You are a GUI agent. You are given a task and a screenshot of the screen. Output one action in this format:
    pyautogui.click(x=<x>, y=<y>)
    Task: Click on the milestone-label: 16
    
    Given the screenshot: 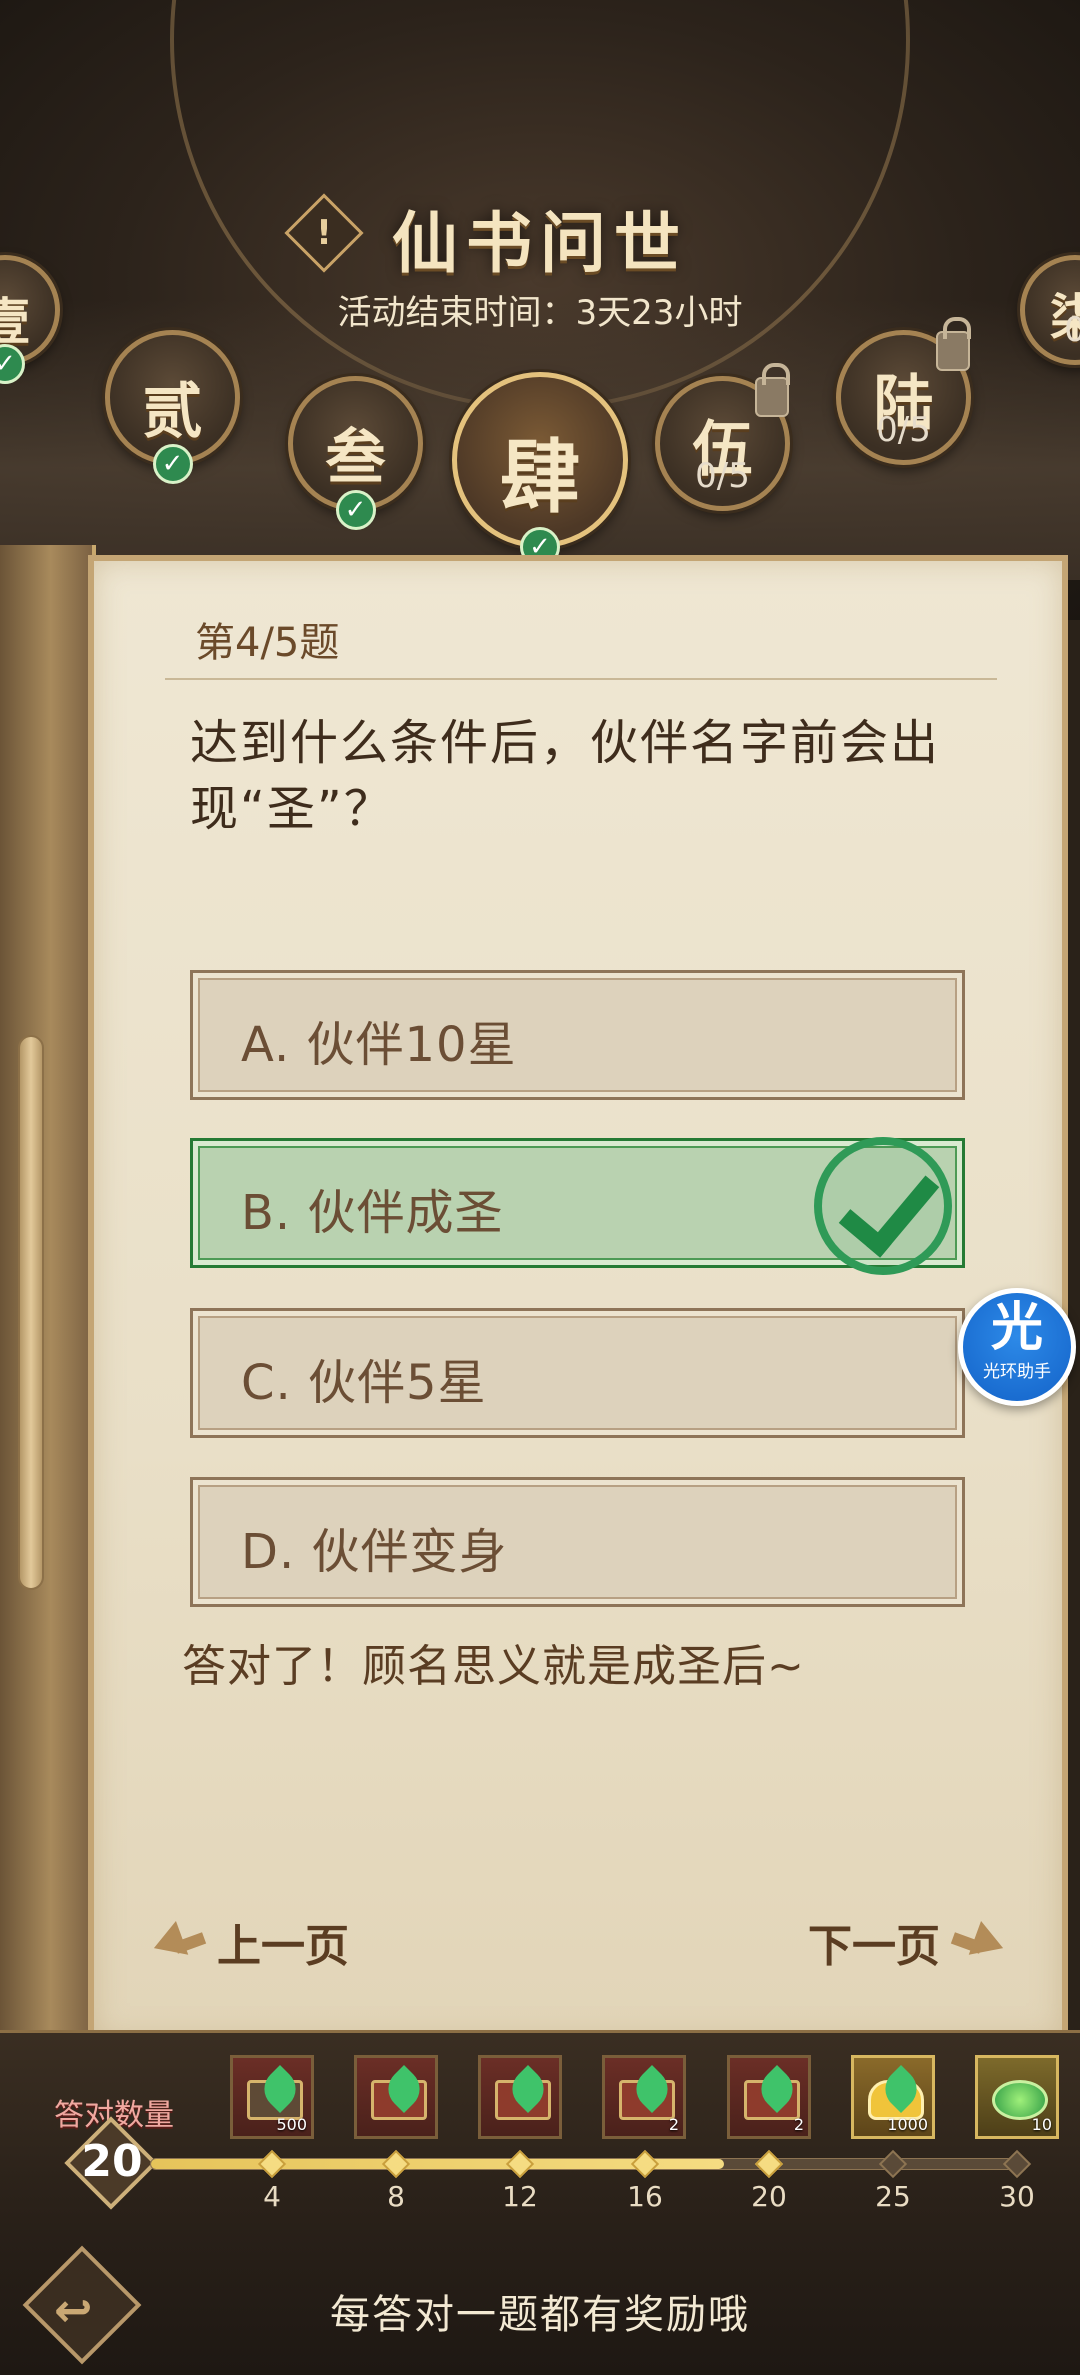 What is the action you would take?
    pyautogui.click(x=645, y=2196)
    